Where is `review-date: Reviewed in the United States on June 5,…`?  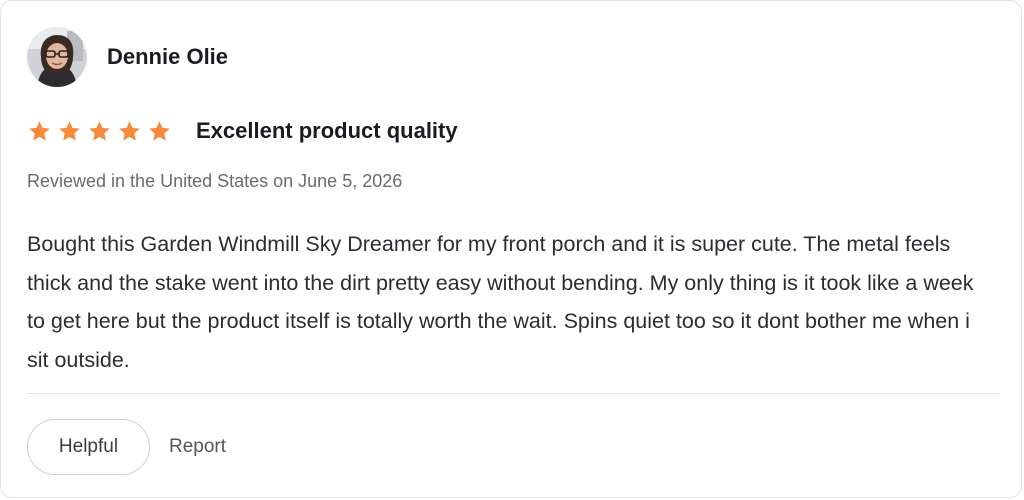
review-date: Reviewed in the United States on June 5,… is located at coordinates (215, 181).